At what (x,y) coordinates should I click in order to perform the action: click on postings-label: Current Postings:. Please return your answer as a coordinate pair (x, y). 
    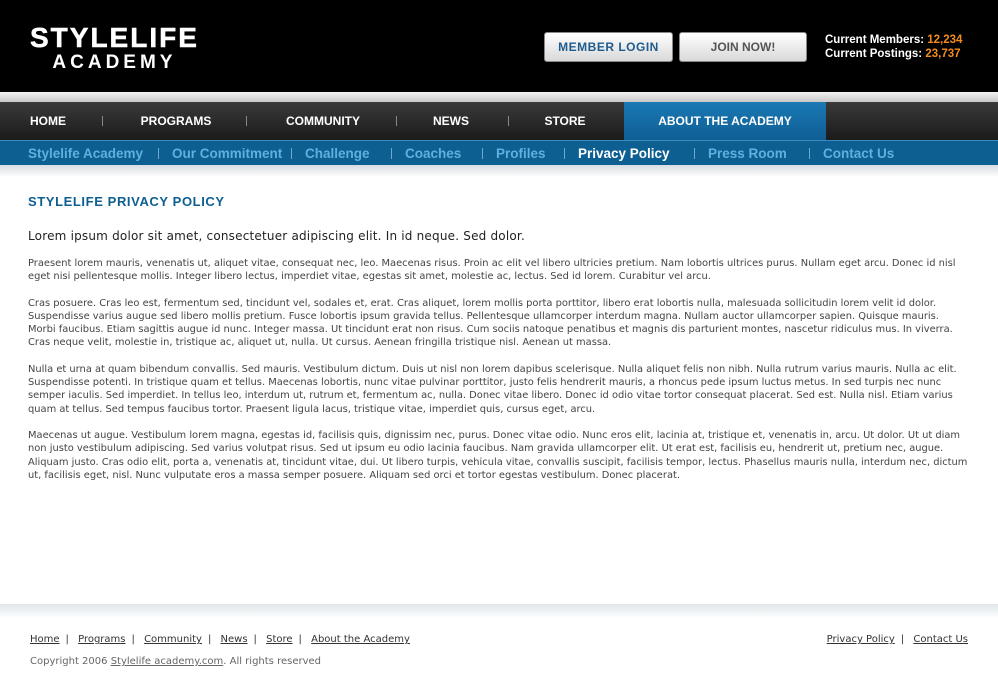
    Looking at the image, I should click on (874, 54).